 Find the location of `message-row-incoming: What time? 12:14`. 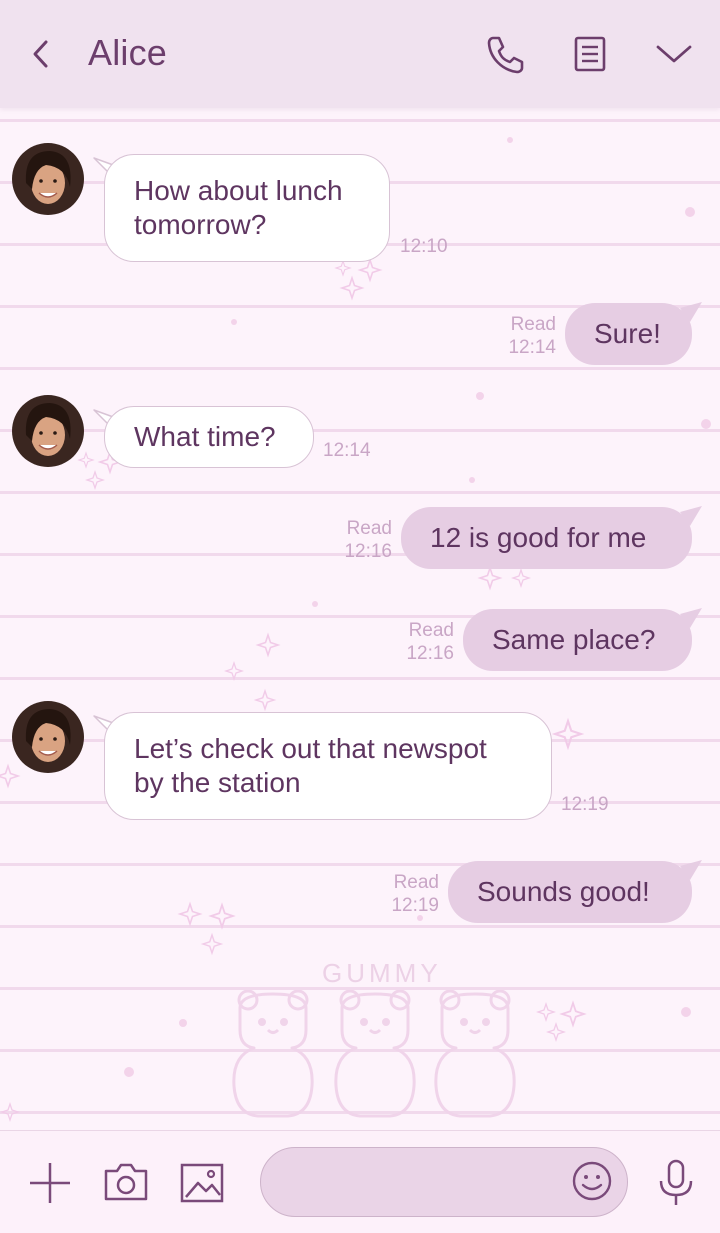

message-row-incoming: What time? 12:14 is located at coordinates (360, 434).